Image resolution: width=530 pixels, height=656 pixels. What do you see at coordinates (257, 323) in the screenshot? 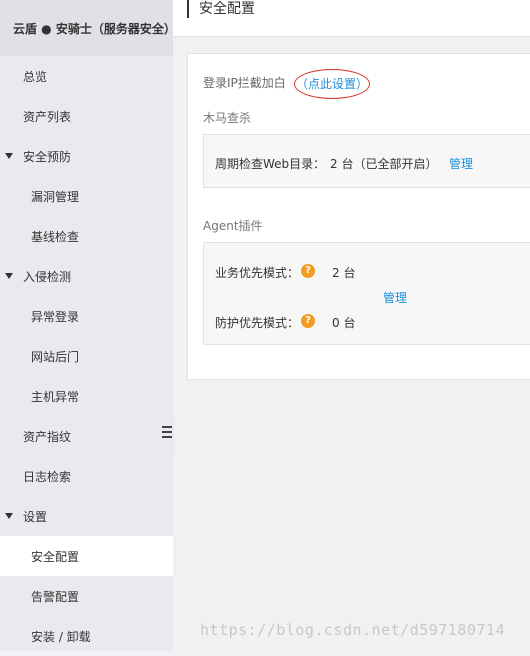
I see `protect-mode-label: 防护优先模式：` at bounding box center [257, 323].